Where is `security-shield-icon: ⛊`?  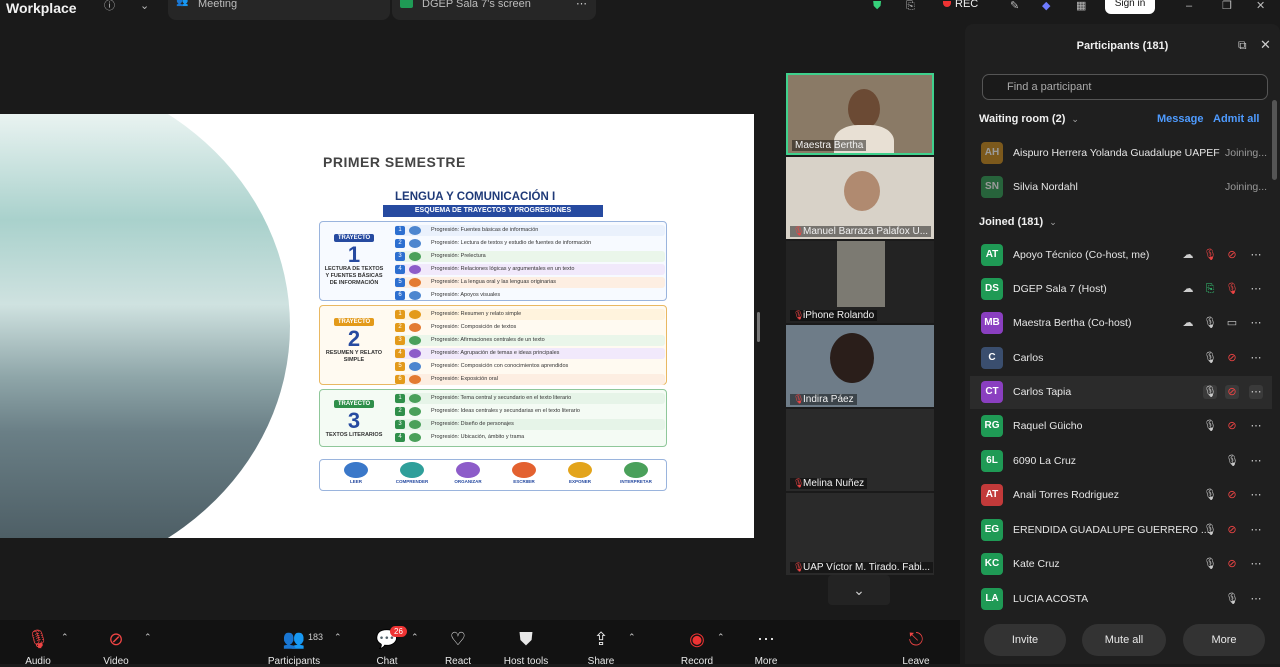 security-shield-icon: ⛊ is located at coordinates (877, 6).